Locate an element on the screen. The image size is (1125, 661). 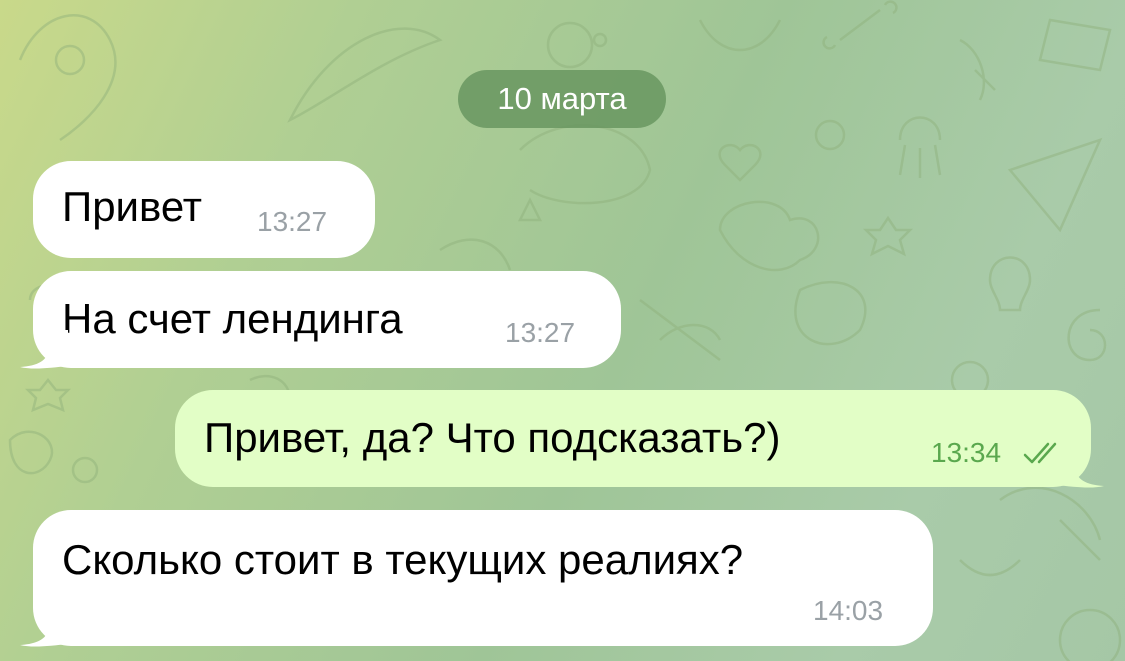
message-bubble-incoming: На счет лендинга 13:27 is located at coordinates (327, 319).